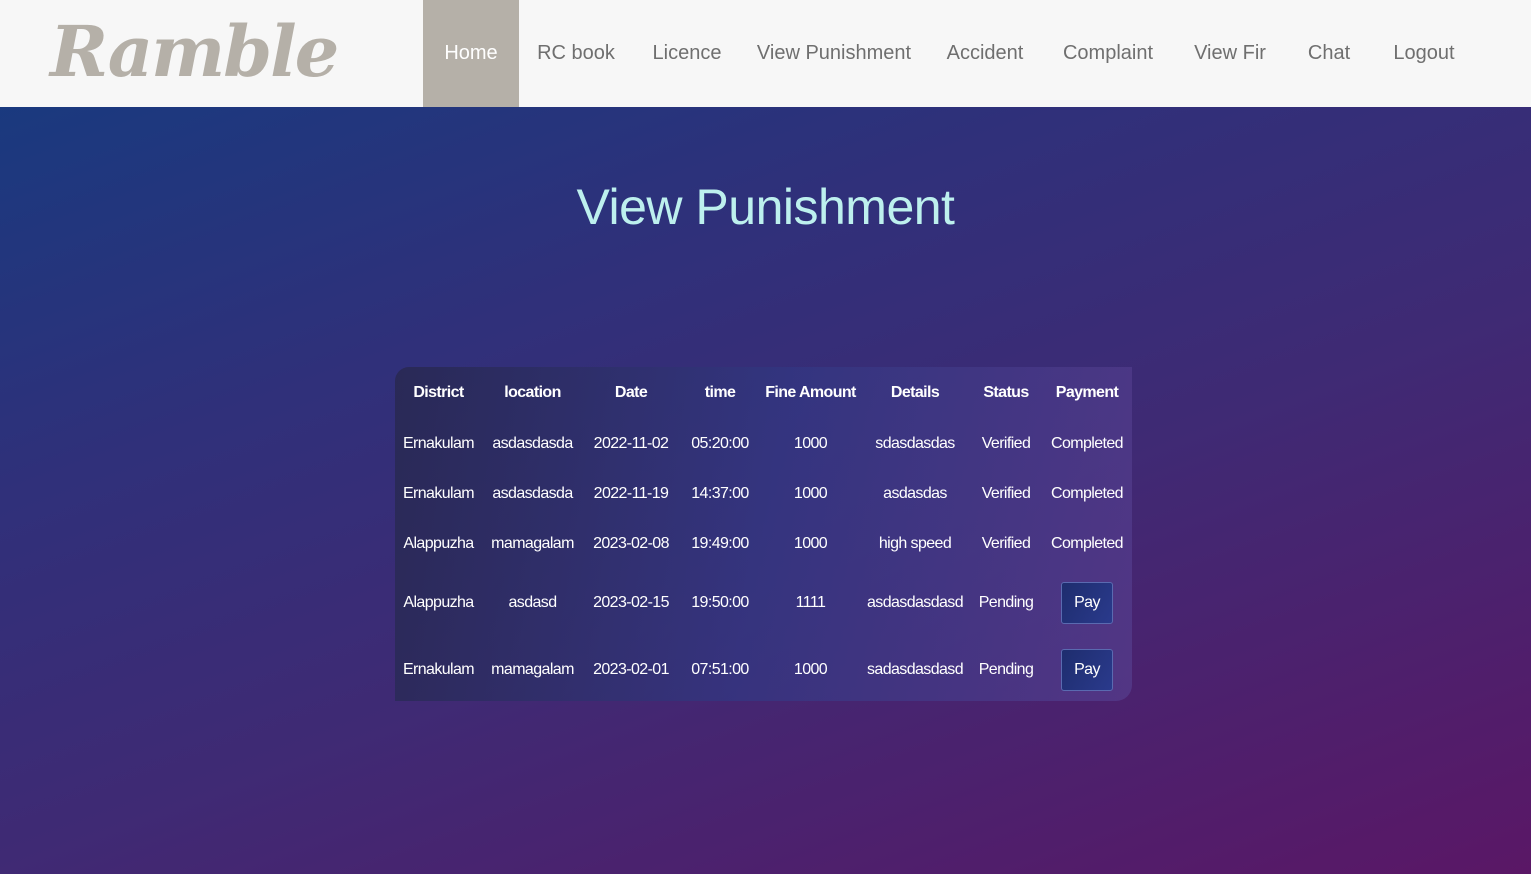  What do you see at coordinates (1230, 53) in the screenshot?
I see `nav-view-fir: View Fir` at bounding box center [1230, 53].